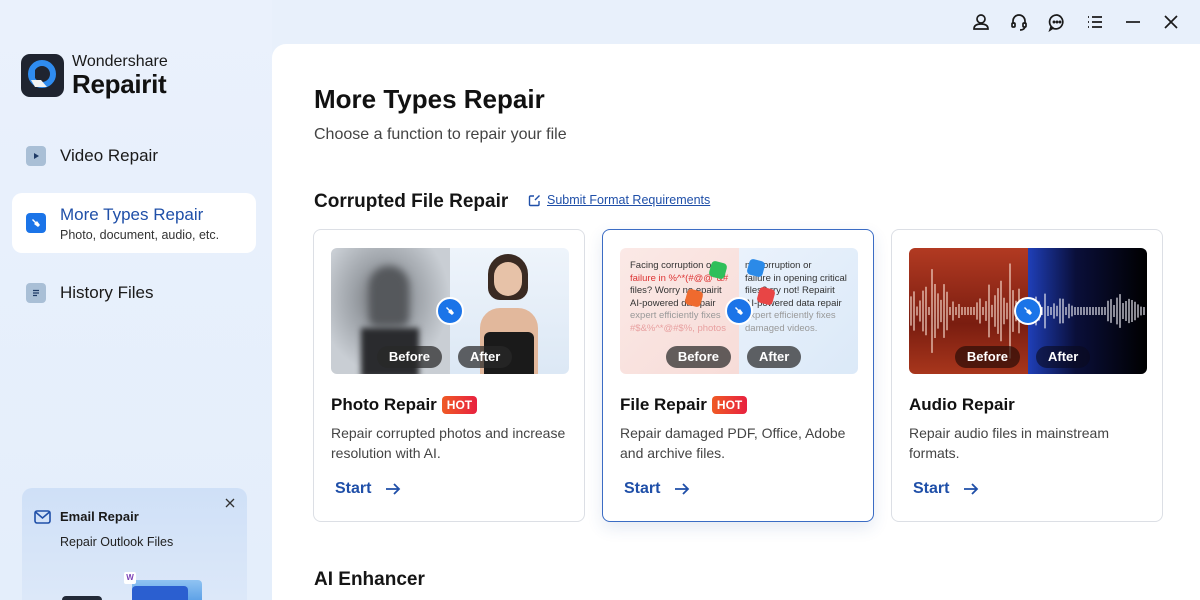 This screenshot has height=600, width=1200. I want to click on file-repair-start-button: Start, so click(657, 489).